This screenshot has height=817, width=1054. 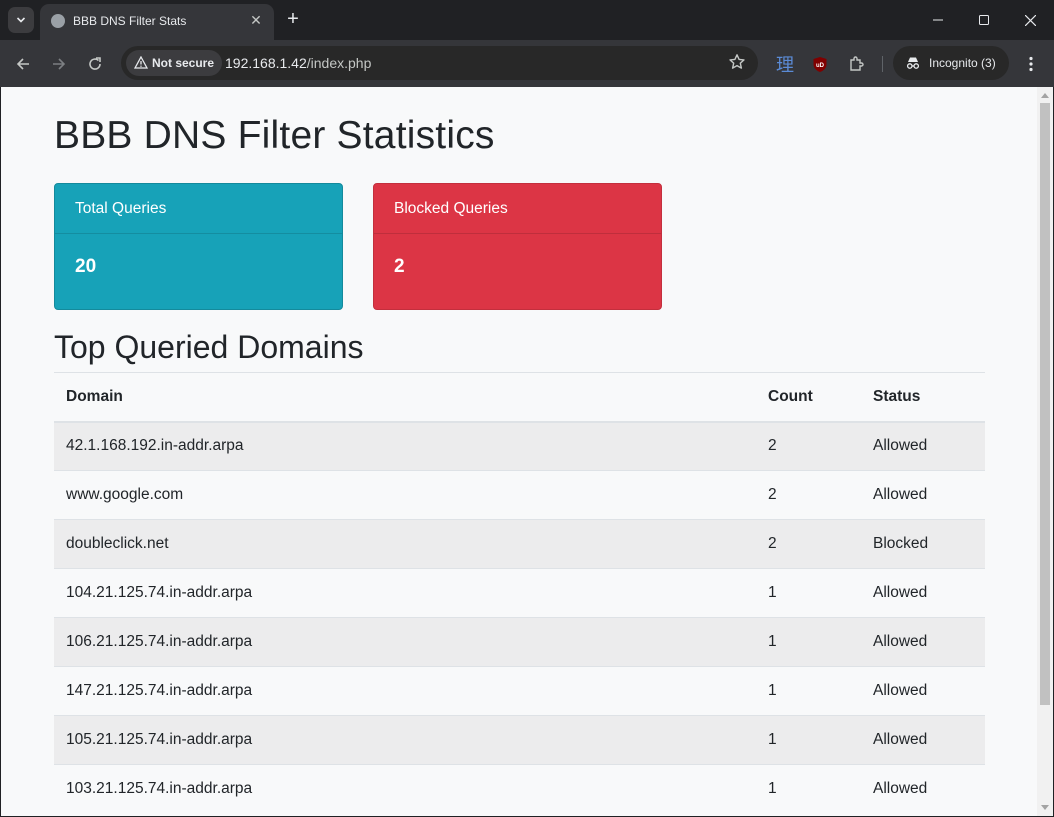 What do you see at coordinates (141, 62) in the screenshot?
I see `warning-icon` at bounding box center [141, 62].